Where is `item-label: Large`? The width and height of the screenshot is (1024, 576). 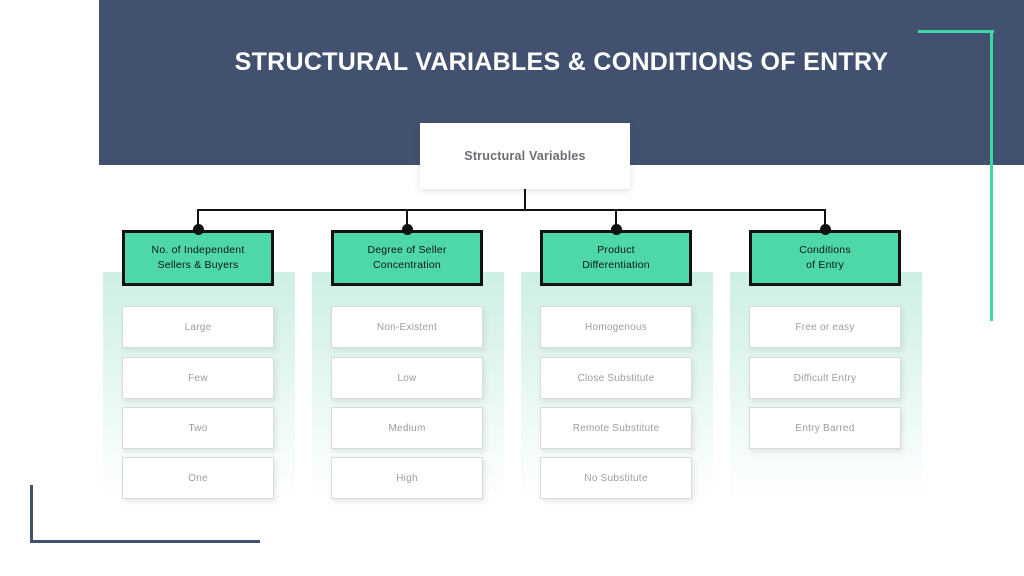 item-label: Large is located at coordinates (198, 327).